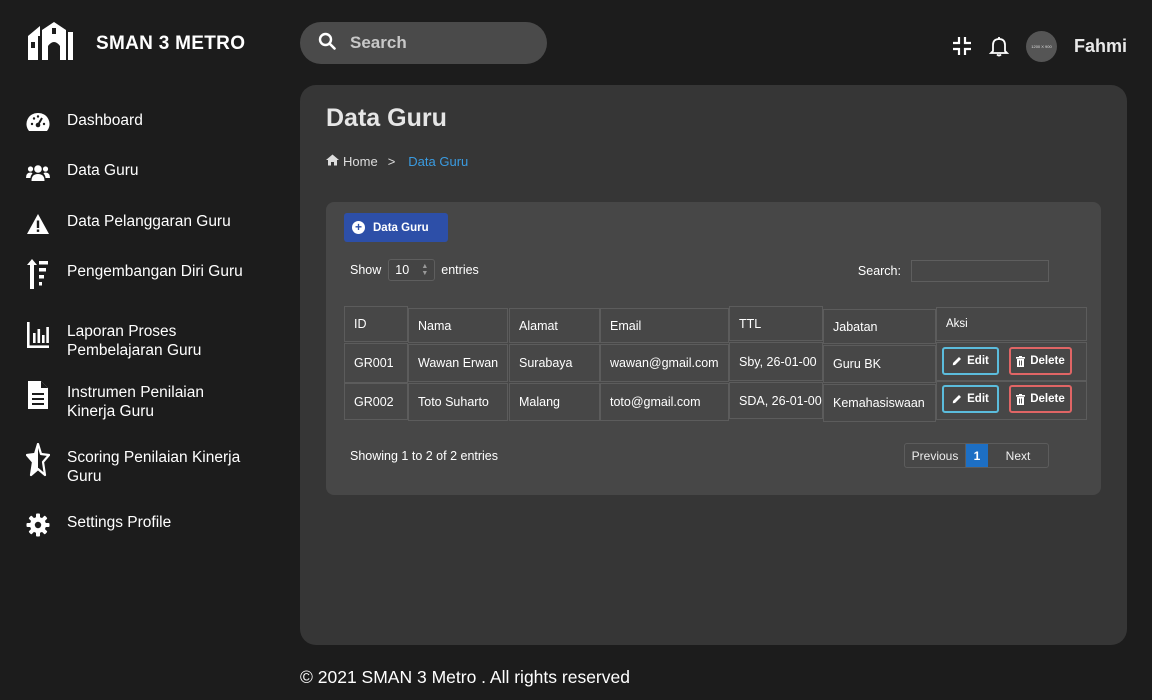 This screenshot has width=1152, height=700. Describe the element at coordinates (424, 456) in the screenshot. I see `table-info: Showing 1 to 2 of 2 entries` at that location.